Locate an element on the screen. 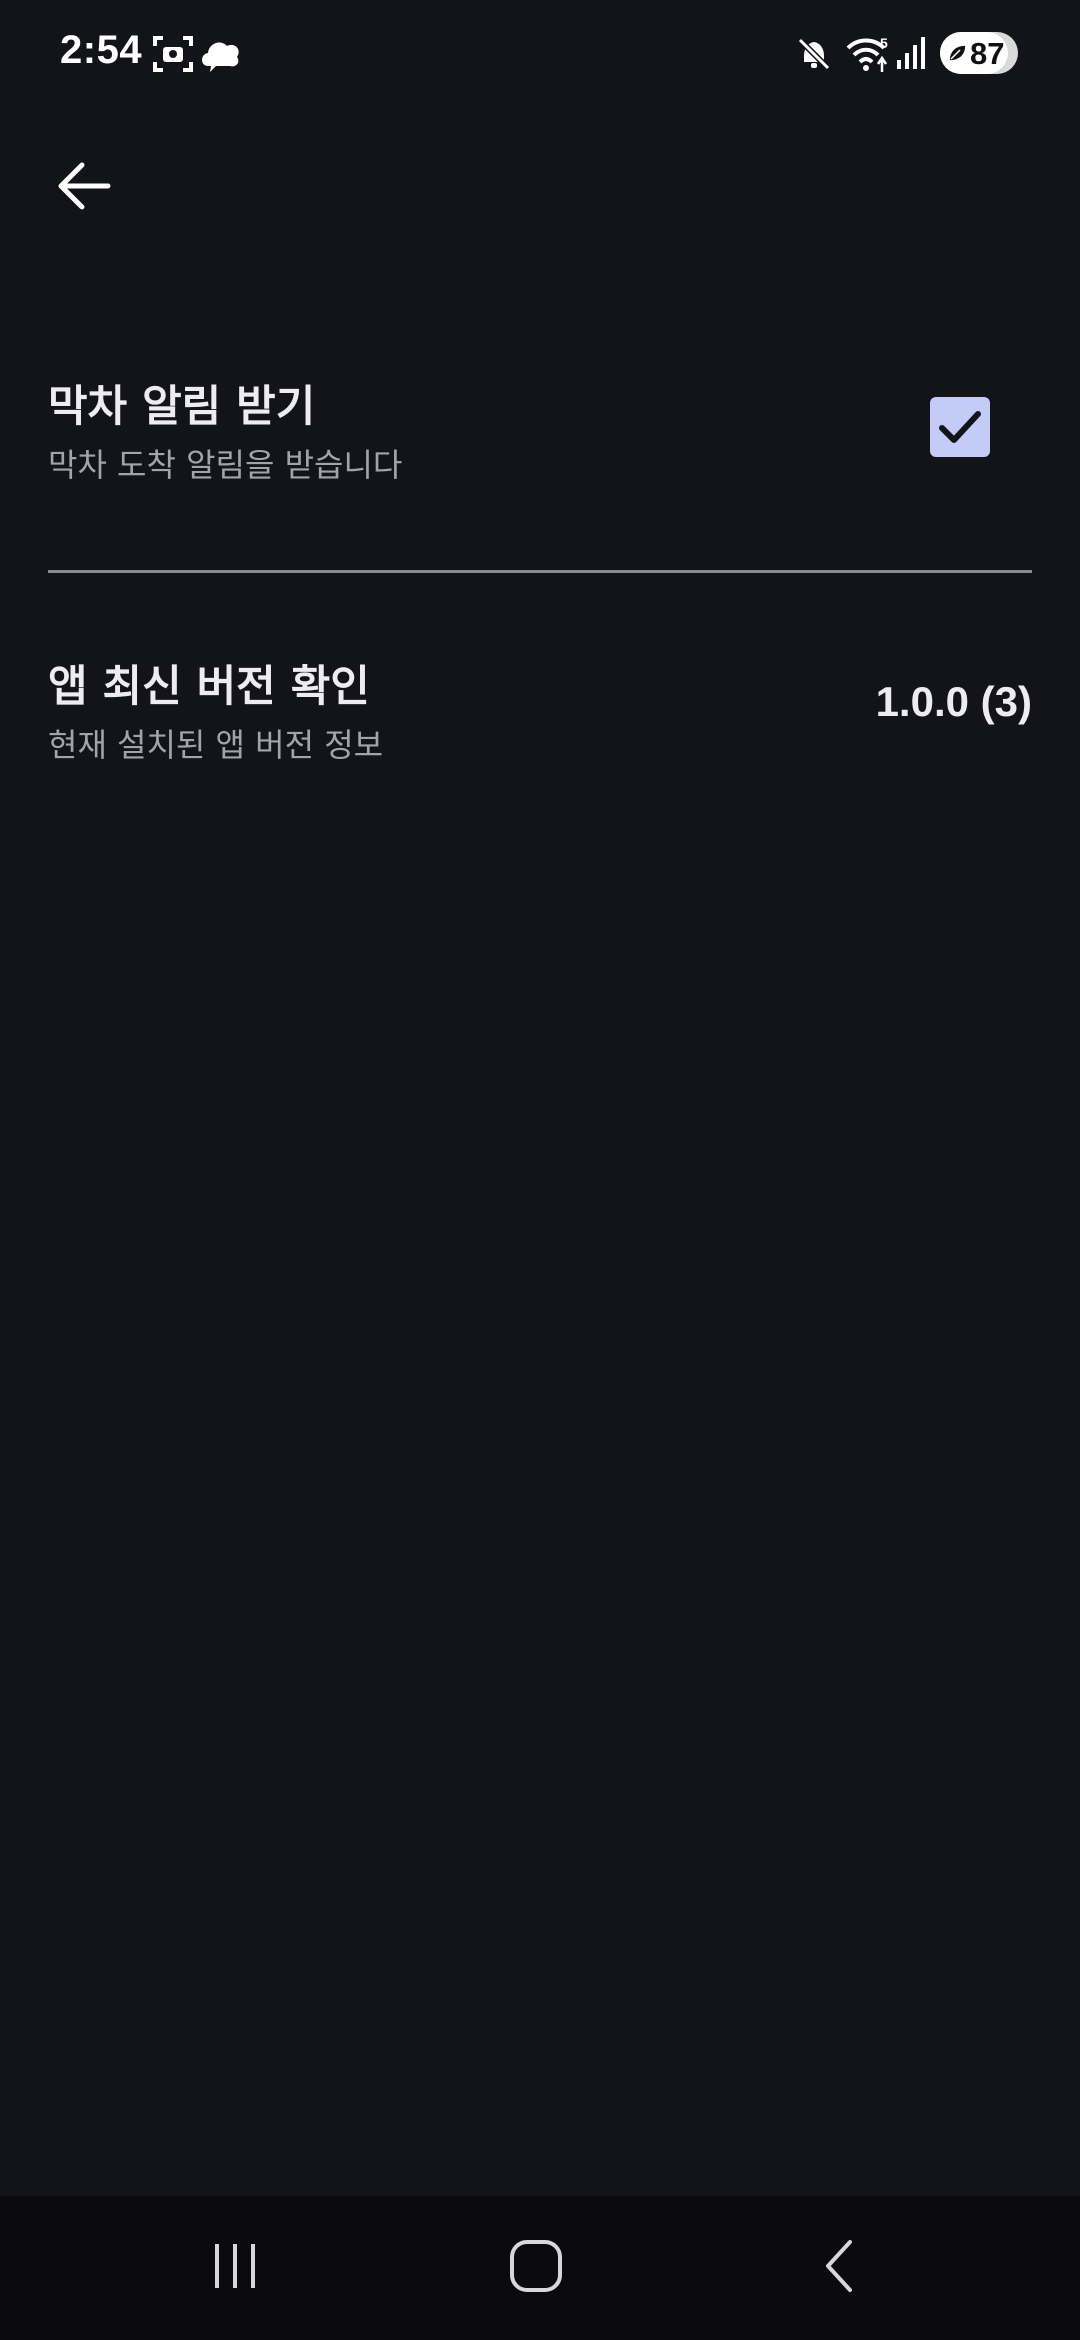 This screenshot has width=1080, height=2340. screenshot-icon is located at coordinates (173, 54).